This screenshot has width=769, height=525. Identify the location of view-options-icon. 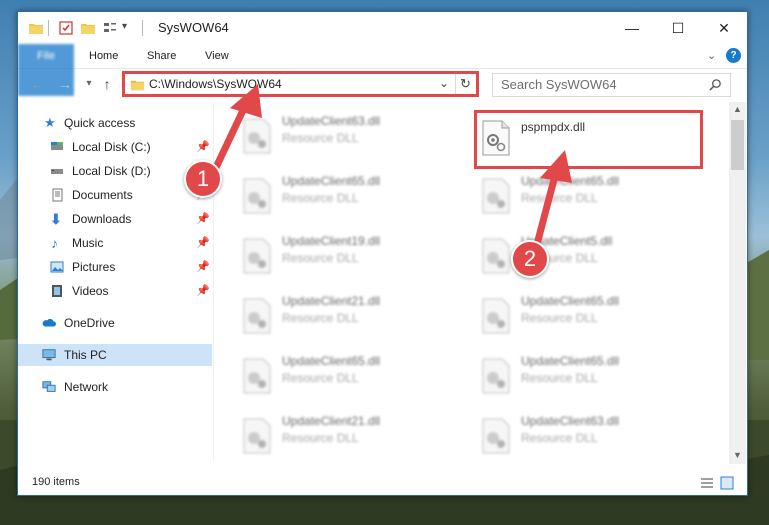
(110, 28).